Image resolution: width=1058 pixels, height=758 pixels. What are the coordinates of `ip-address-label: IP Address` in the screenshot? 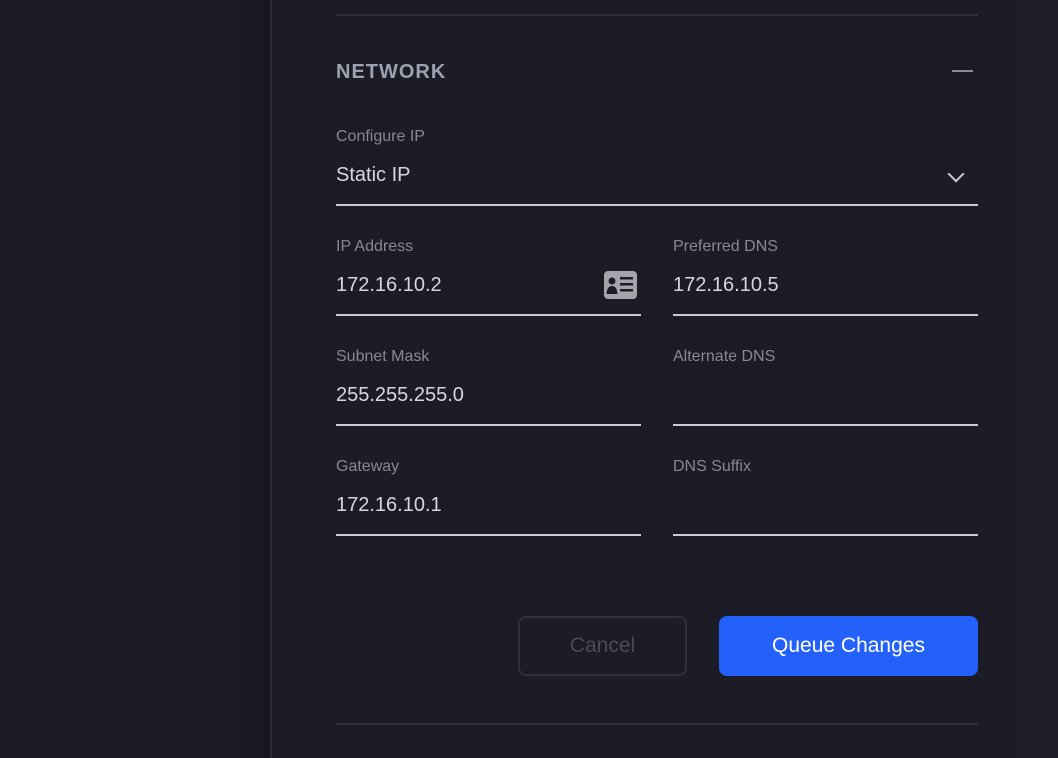 It's located at (375, 246).